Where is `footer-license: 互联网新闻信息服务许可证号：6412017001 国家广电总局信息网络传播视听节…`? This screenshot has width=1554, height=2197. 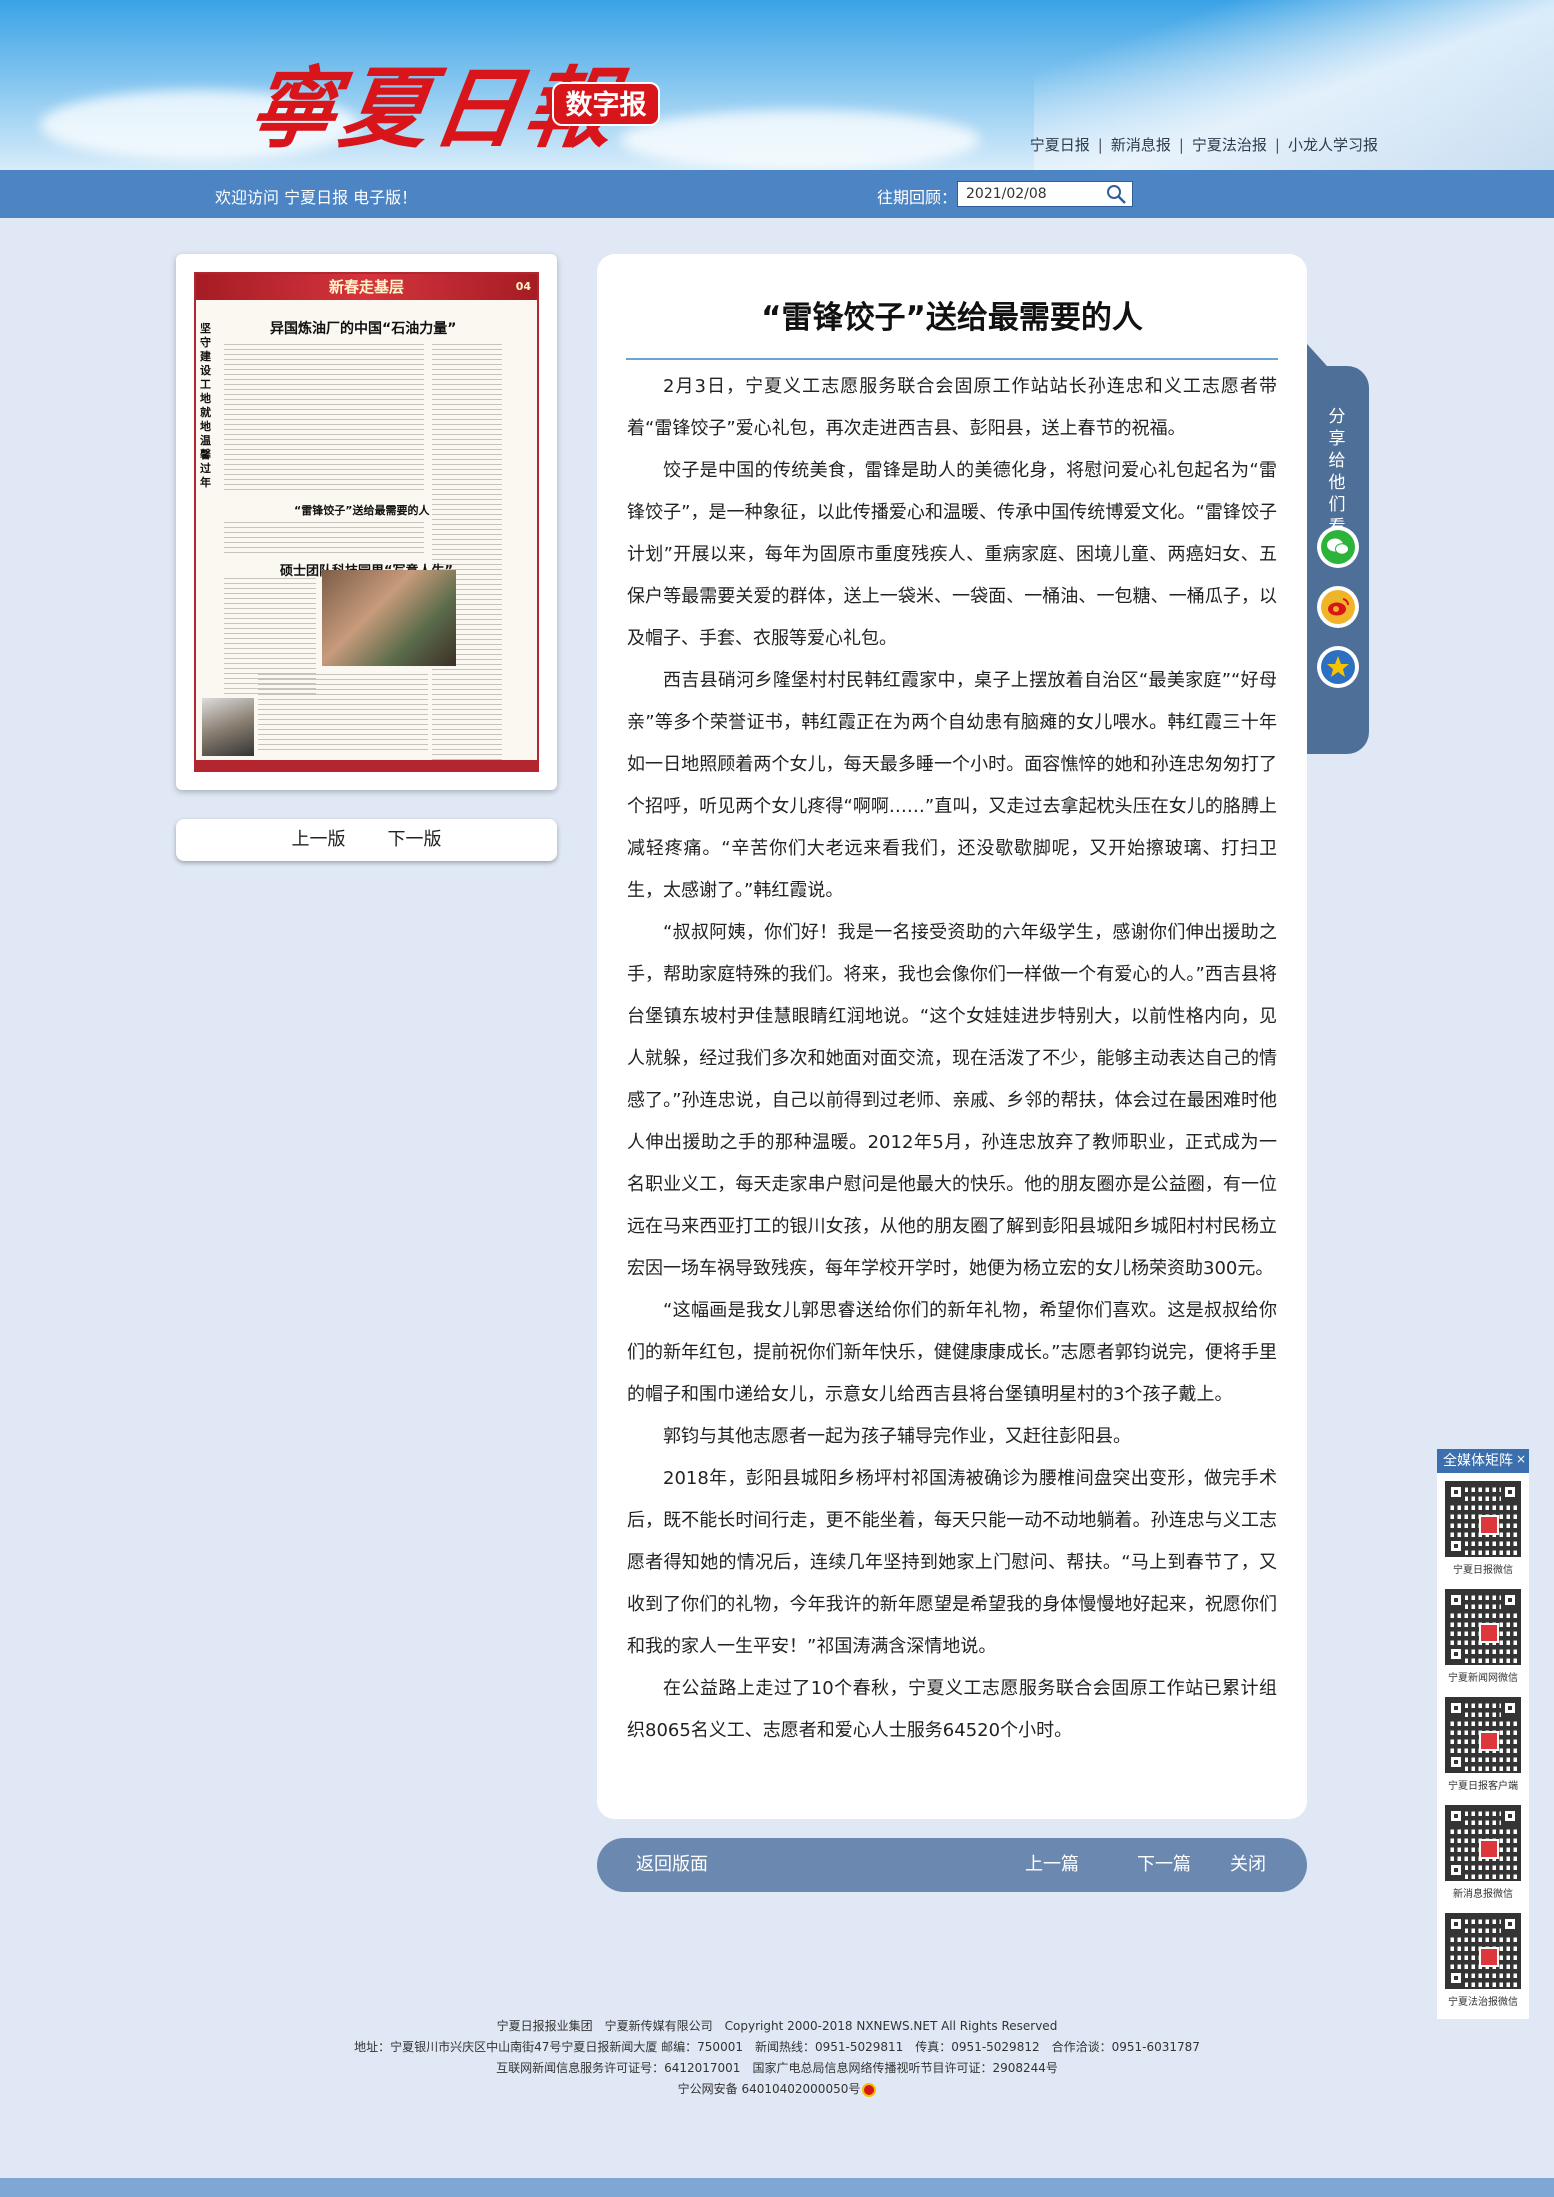
footer-license: 互联网新闻信息服务许可证号：6412017001 国家广电总局信息网络传播视听节… is located at coordinates (777, 2068).